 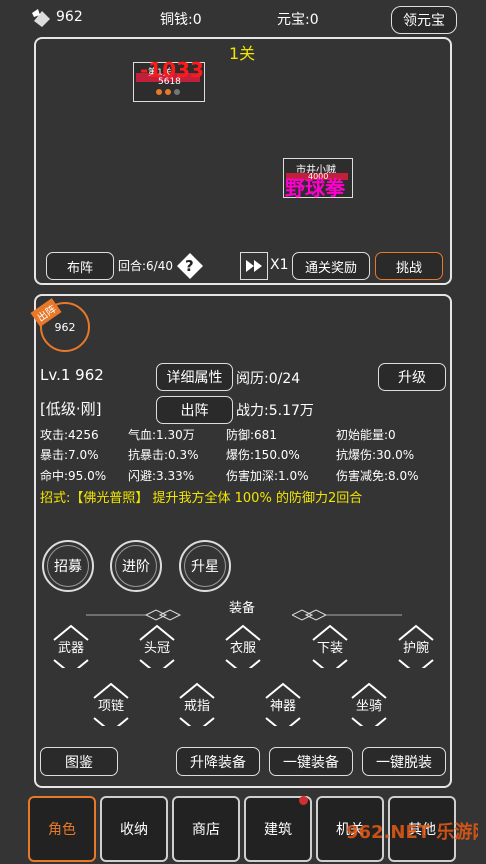 I want to click on equip-slot-necklace: 项链, so click(x=111, y=704).